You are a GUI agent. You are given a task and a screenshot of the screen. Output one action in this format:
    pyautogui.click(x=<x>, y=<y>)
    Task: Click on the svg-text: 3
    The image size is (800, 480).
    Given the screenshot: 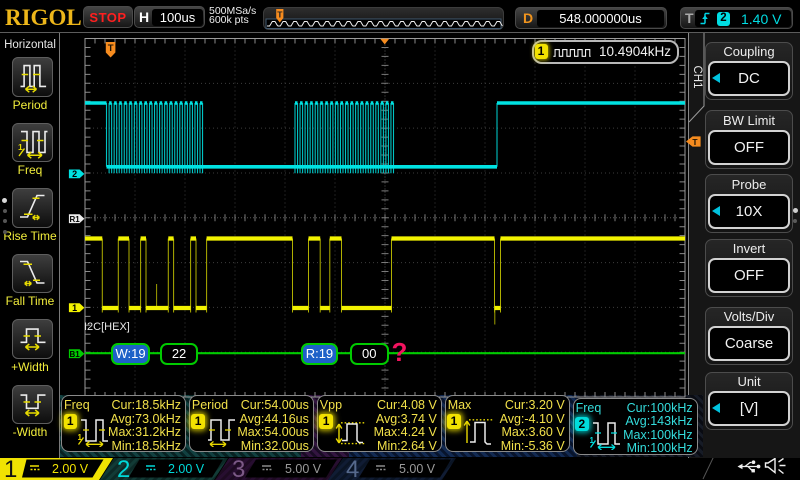 What is the action you would take?
    pyautogui.click(x=238, y=469)
    